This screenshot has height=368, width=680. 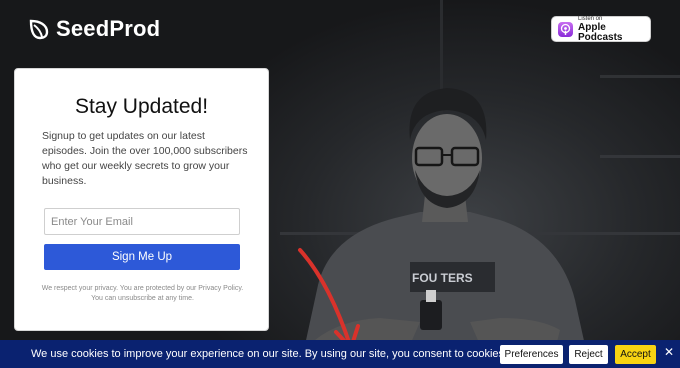 I want to click on badge-title: Apple Podcasts, so click(x=600, y=32).